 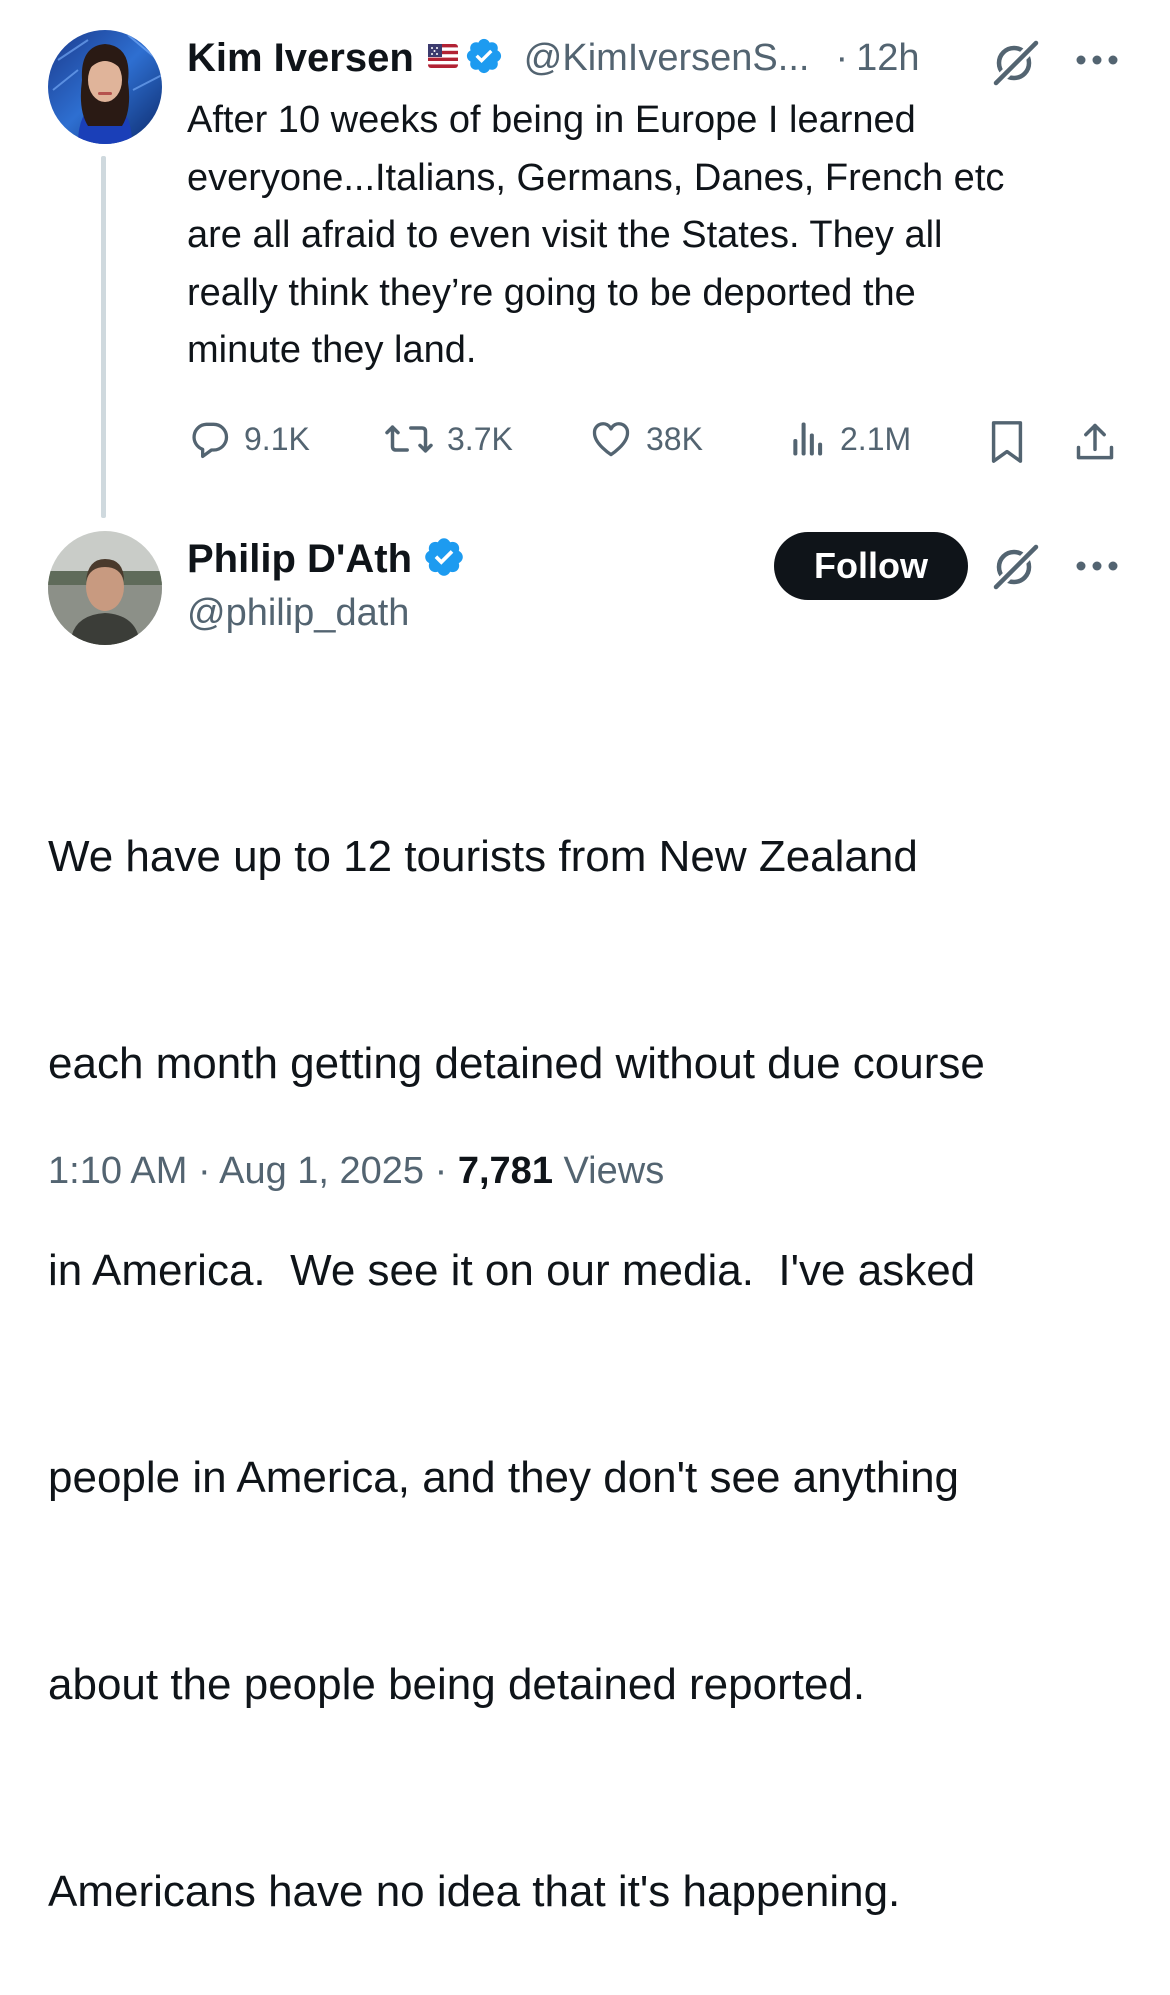 What do you see at coordinates (332, 350) in the screenshot?
I see `kim-tweet-line: minute they land.` at bounding box center [332, 350].